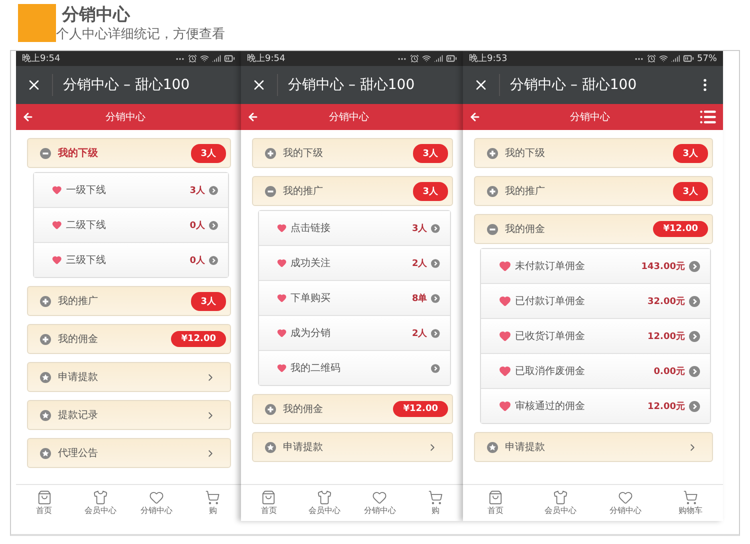 The image size is (750, 544). I want to click on sub-item-label: 审核通过的佣金, so click(550, 406).